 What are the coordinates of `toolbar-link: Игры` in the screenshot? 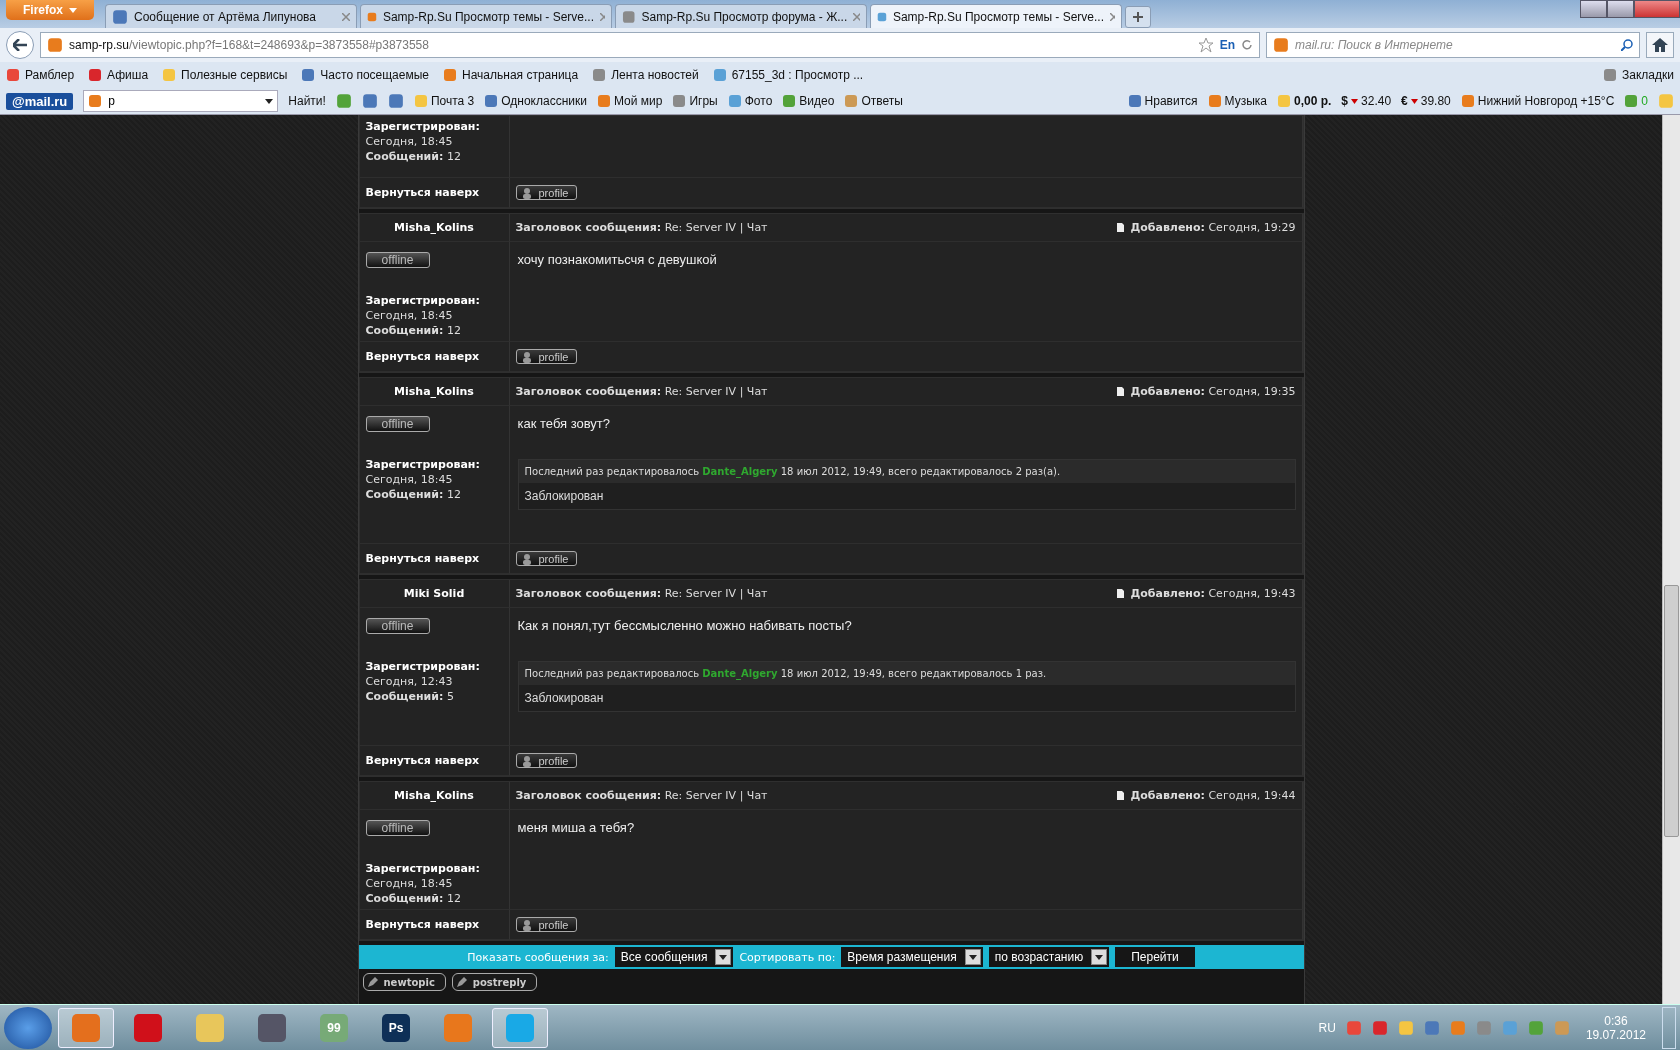 It's located at (695, 101).